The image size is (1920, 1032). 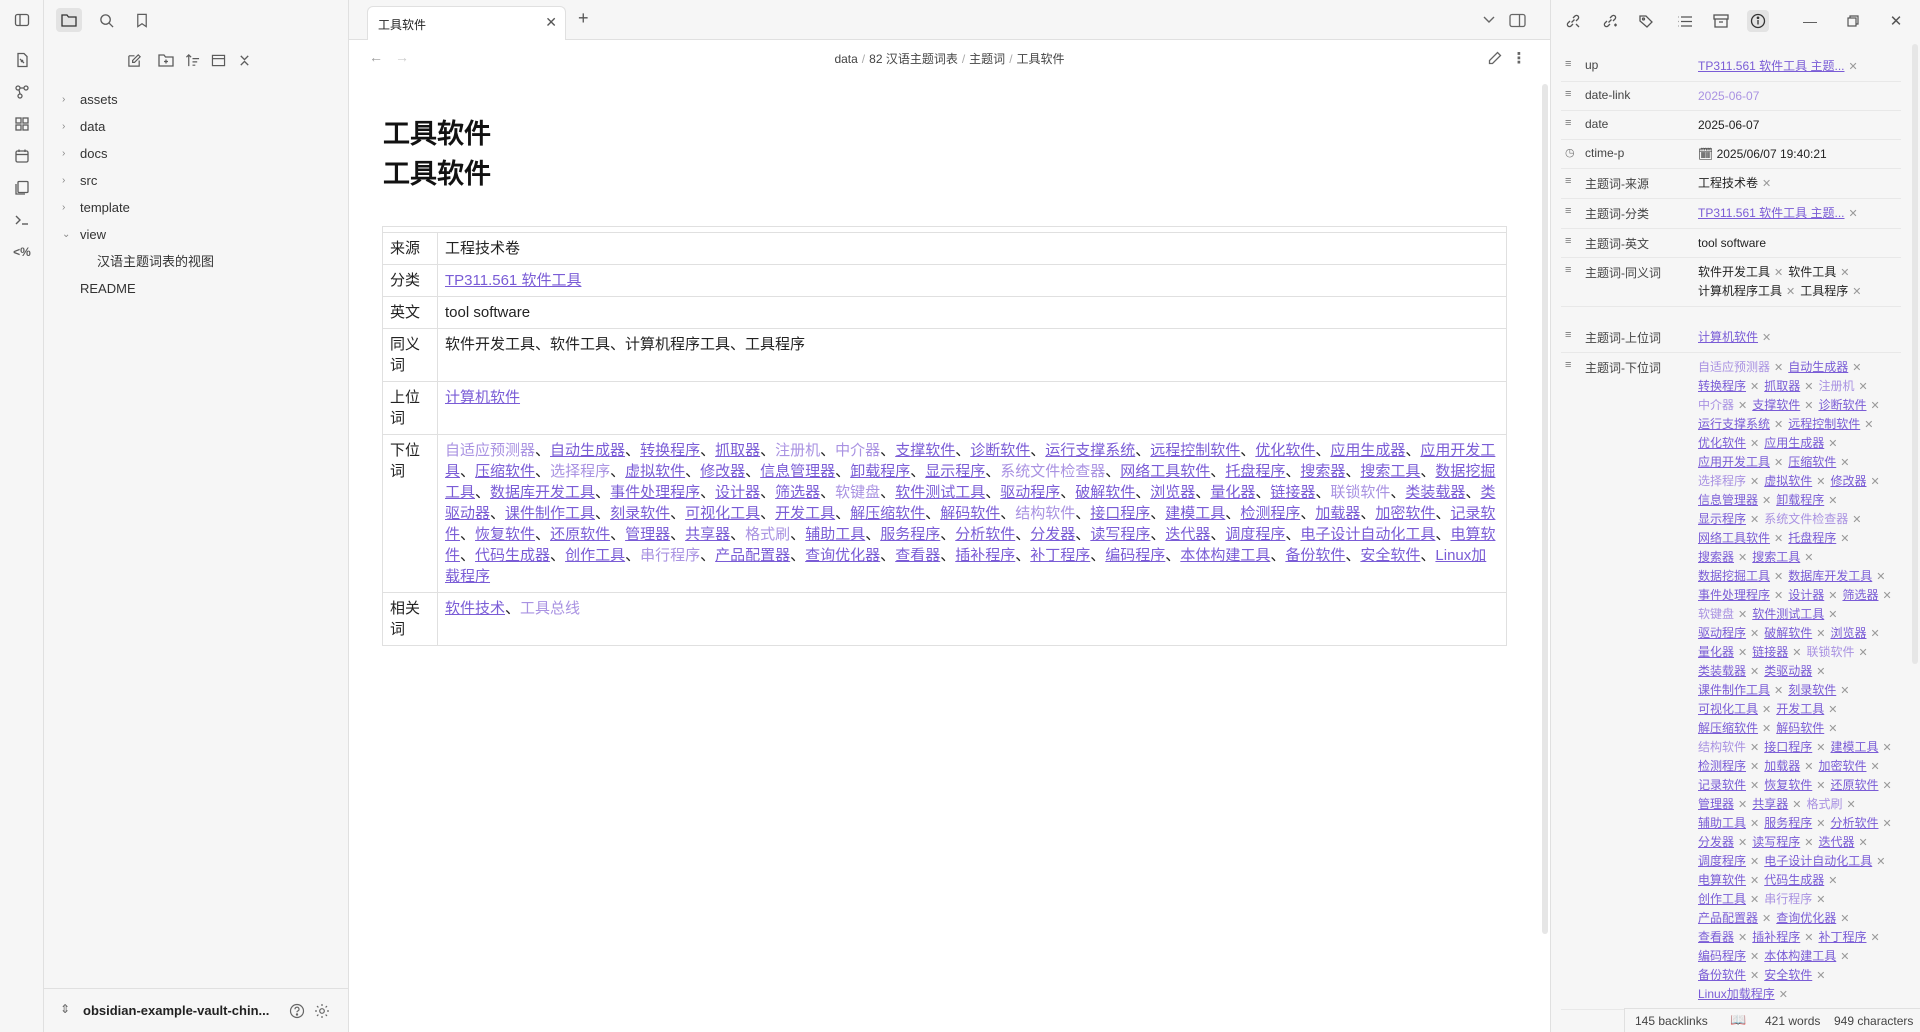 I want to click on narrower-term-link: 选择程序, so click(x=580, y=471).